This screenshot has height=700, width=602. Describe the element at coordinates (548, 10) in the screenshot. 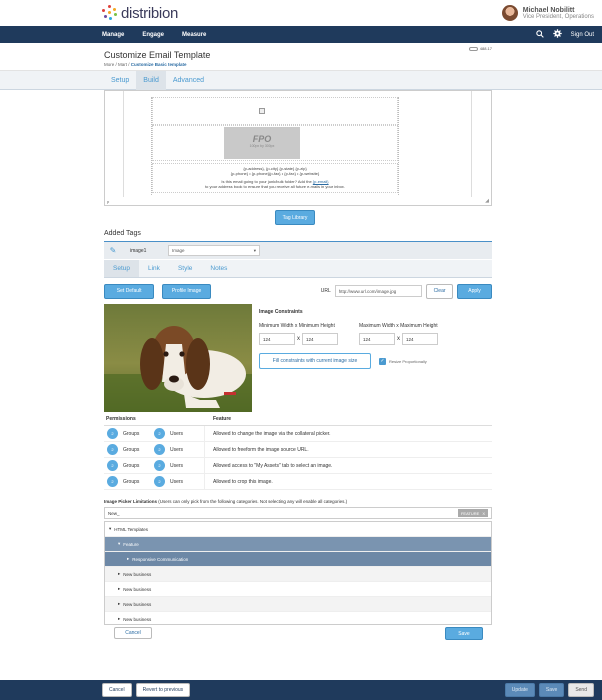

I see `user-name: Michael Nobilitt` at that location.